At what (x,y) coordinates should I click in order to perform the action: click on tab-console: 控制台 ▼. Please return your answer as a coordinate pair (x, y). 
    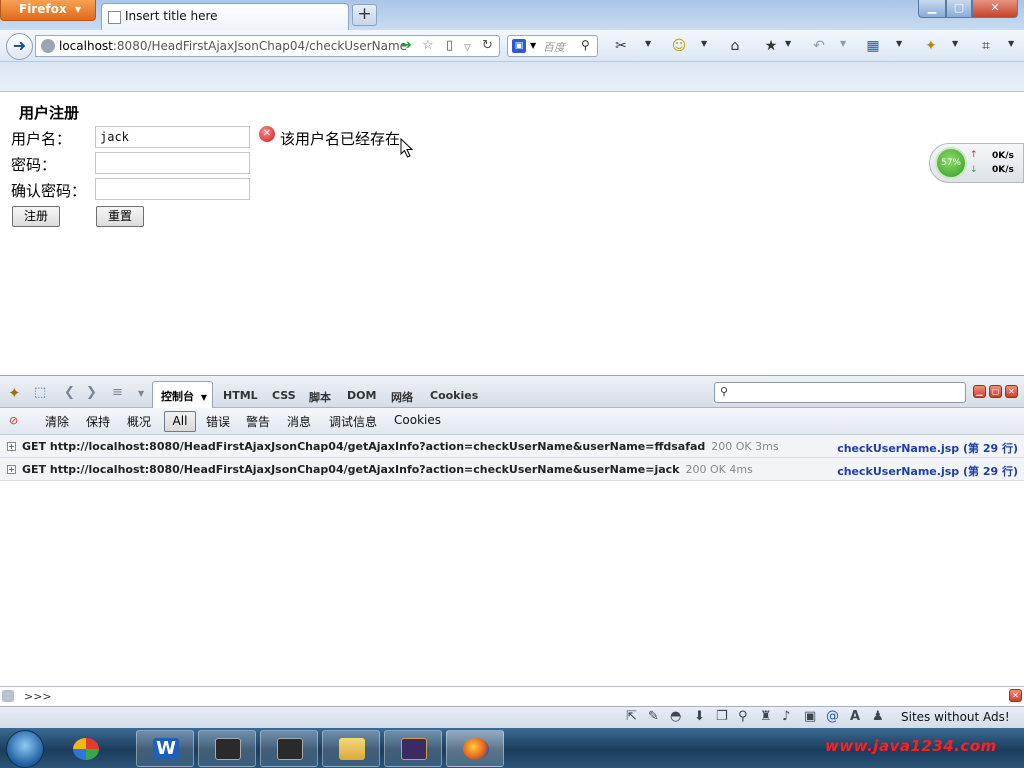
    Looking at the image, I should click on (182, 394).